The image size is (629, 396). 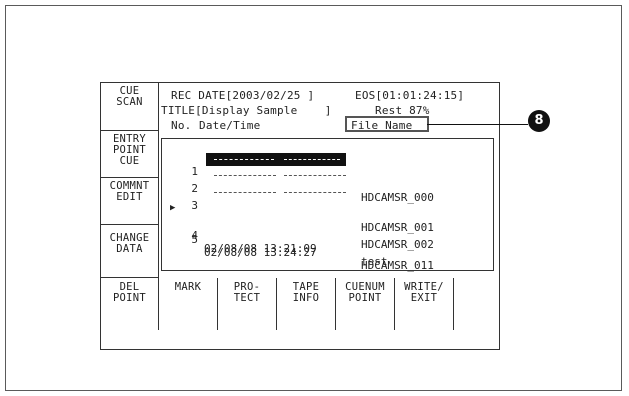 What do you see at coordinates (230, 125) in the screenshot?
I see `column-header-datetime: Date/Time` at bounding box center [230, 125].